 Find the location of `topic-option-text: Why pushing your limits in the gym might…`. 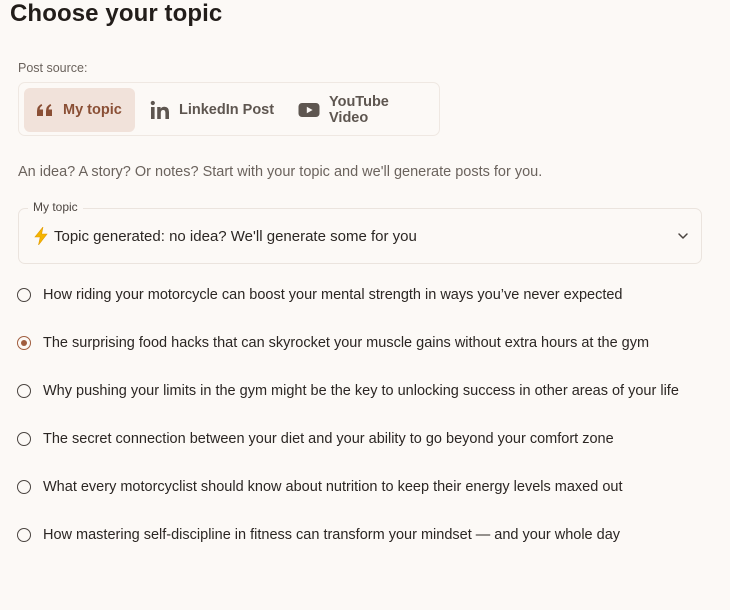

topic-option-text: Why pushing your limits in the gym might… is located at coordinates (361, 391).